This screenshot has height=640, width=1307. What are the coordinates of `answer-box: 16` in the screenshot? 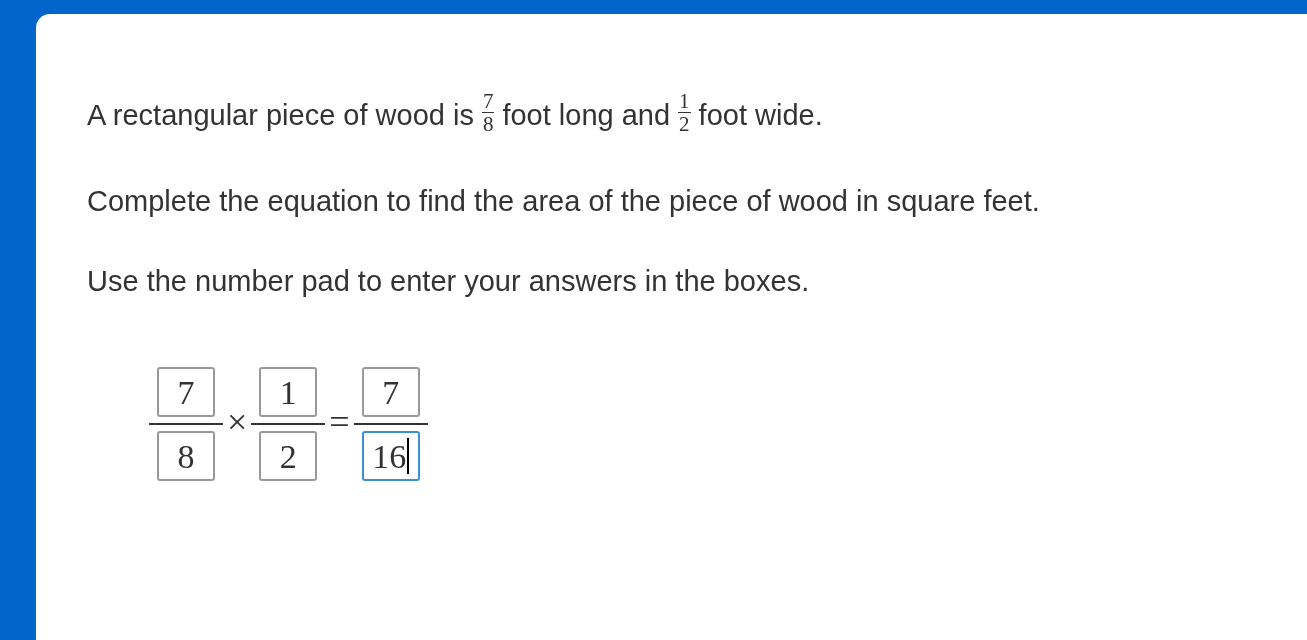 It's located at (390, 456).